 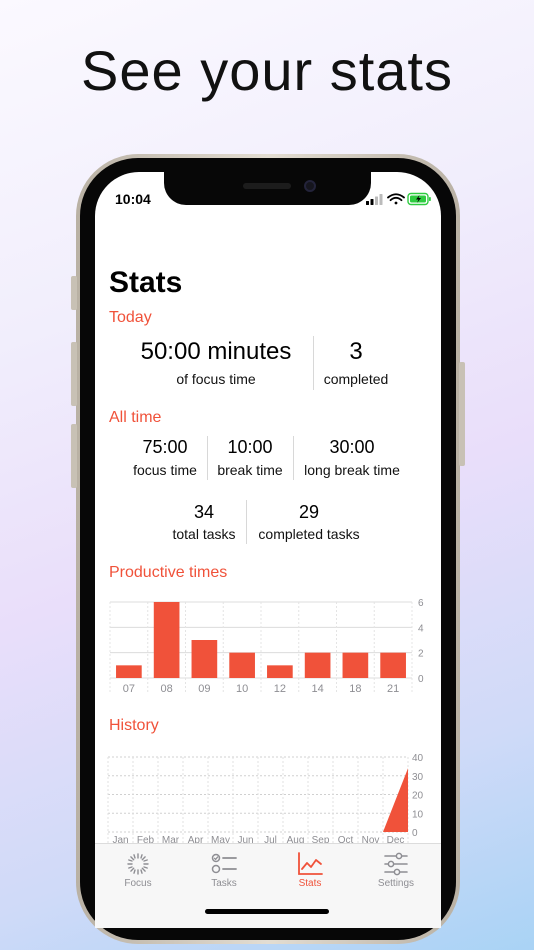 What do you see at coordinates (129, 689) in the screenshot?
I see `x-tick-label: 07` at bounding box center [129, 689].